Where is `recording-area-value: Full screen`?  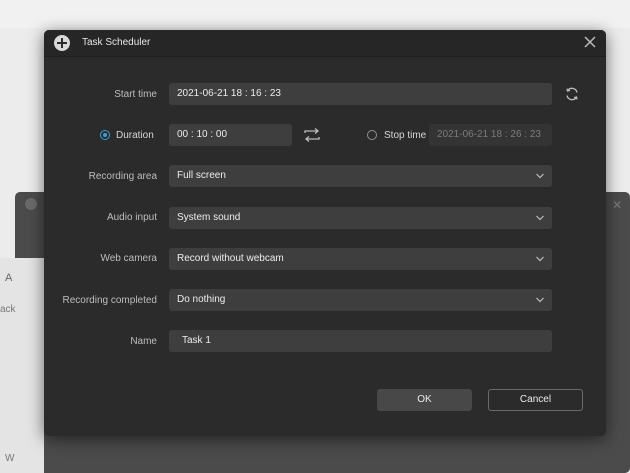 recording-area-value: Full screen is located at coordinates (201, 175).